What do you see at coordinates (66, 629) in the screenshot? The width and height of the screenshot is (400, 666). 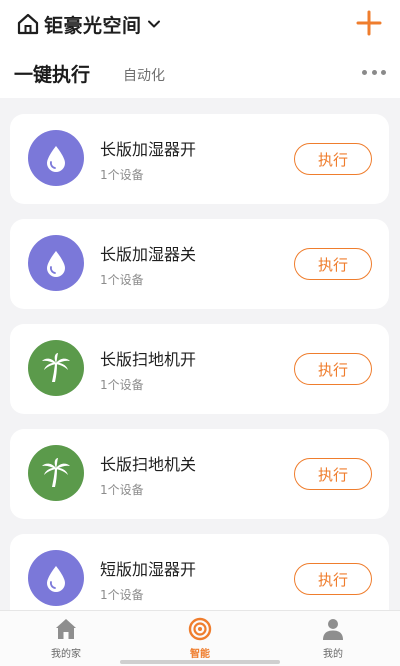 I see `house-icon` at bounding box center [66, 629].